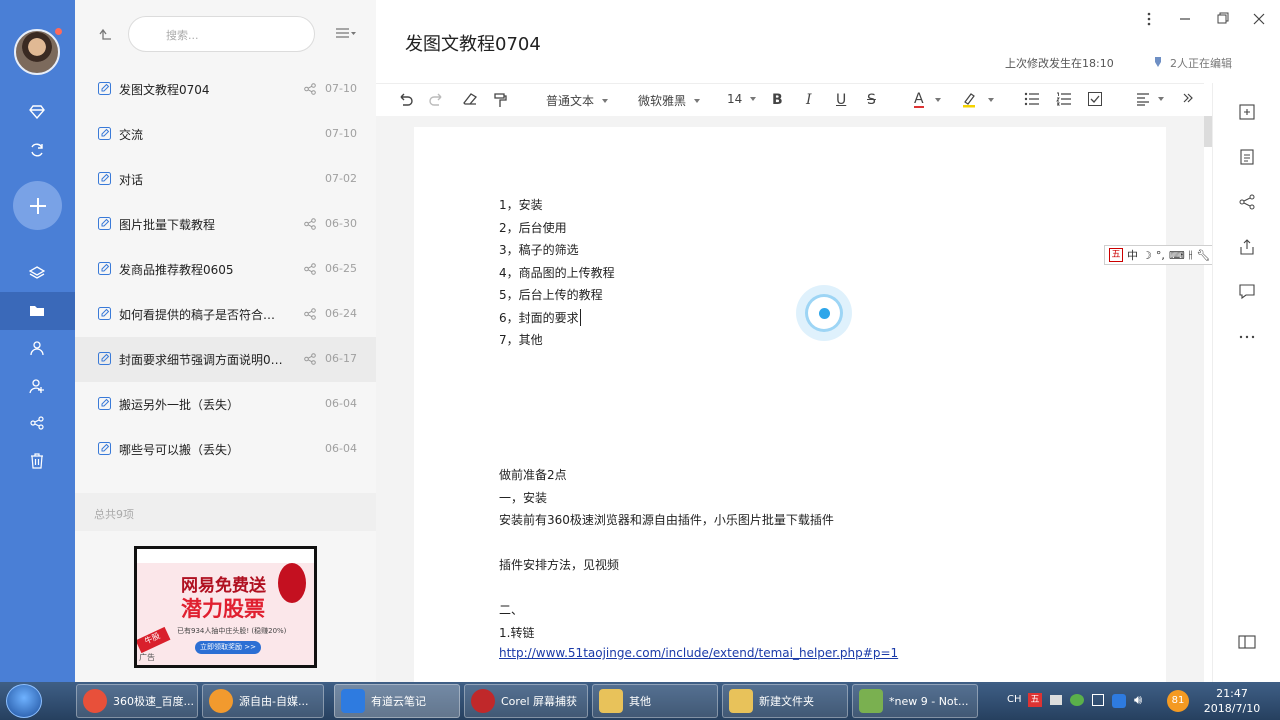 This screenshot has height=720, width=1280. Describe the element at coordinates (1032, 99) in the screenshot. I see `bullet-list-icon` at that location.